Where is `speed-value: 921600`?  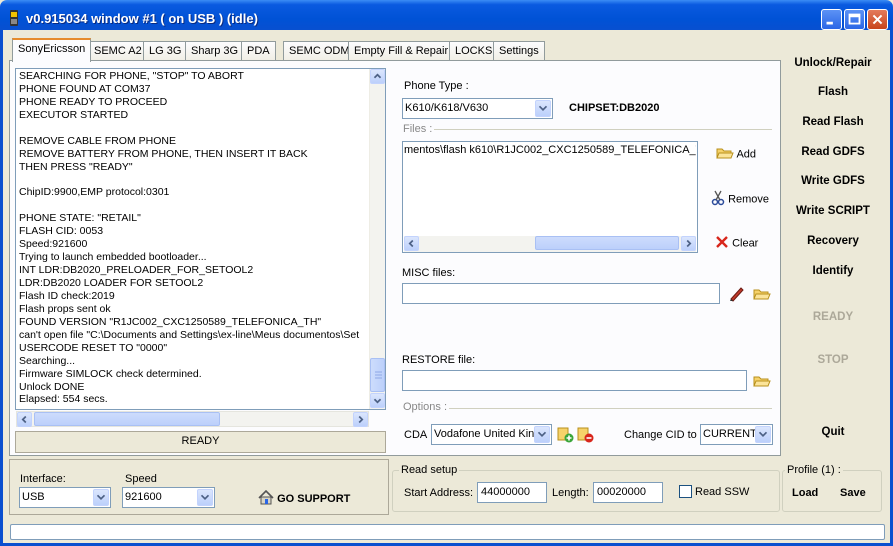 speed-value: 921600 is located at coordinates (143, 497).